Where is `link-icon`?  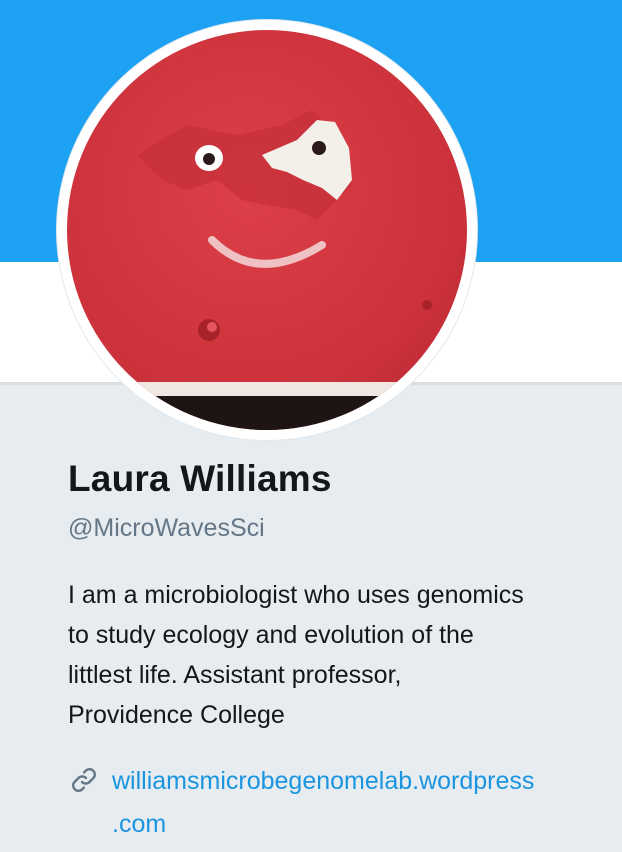 link-icon is located at coordinates (84, 780).